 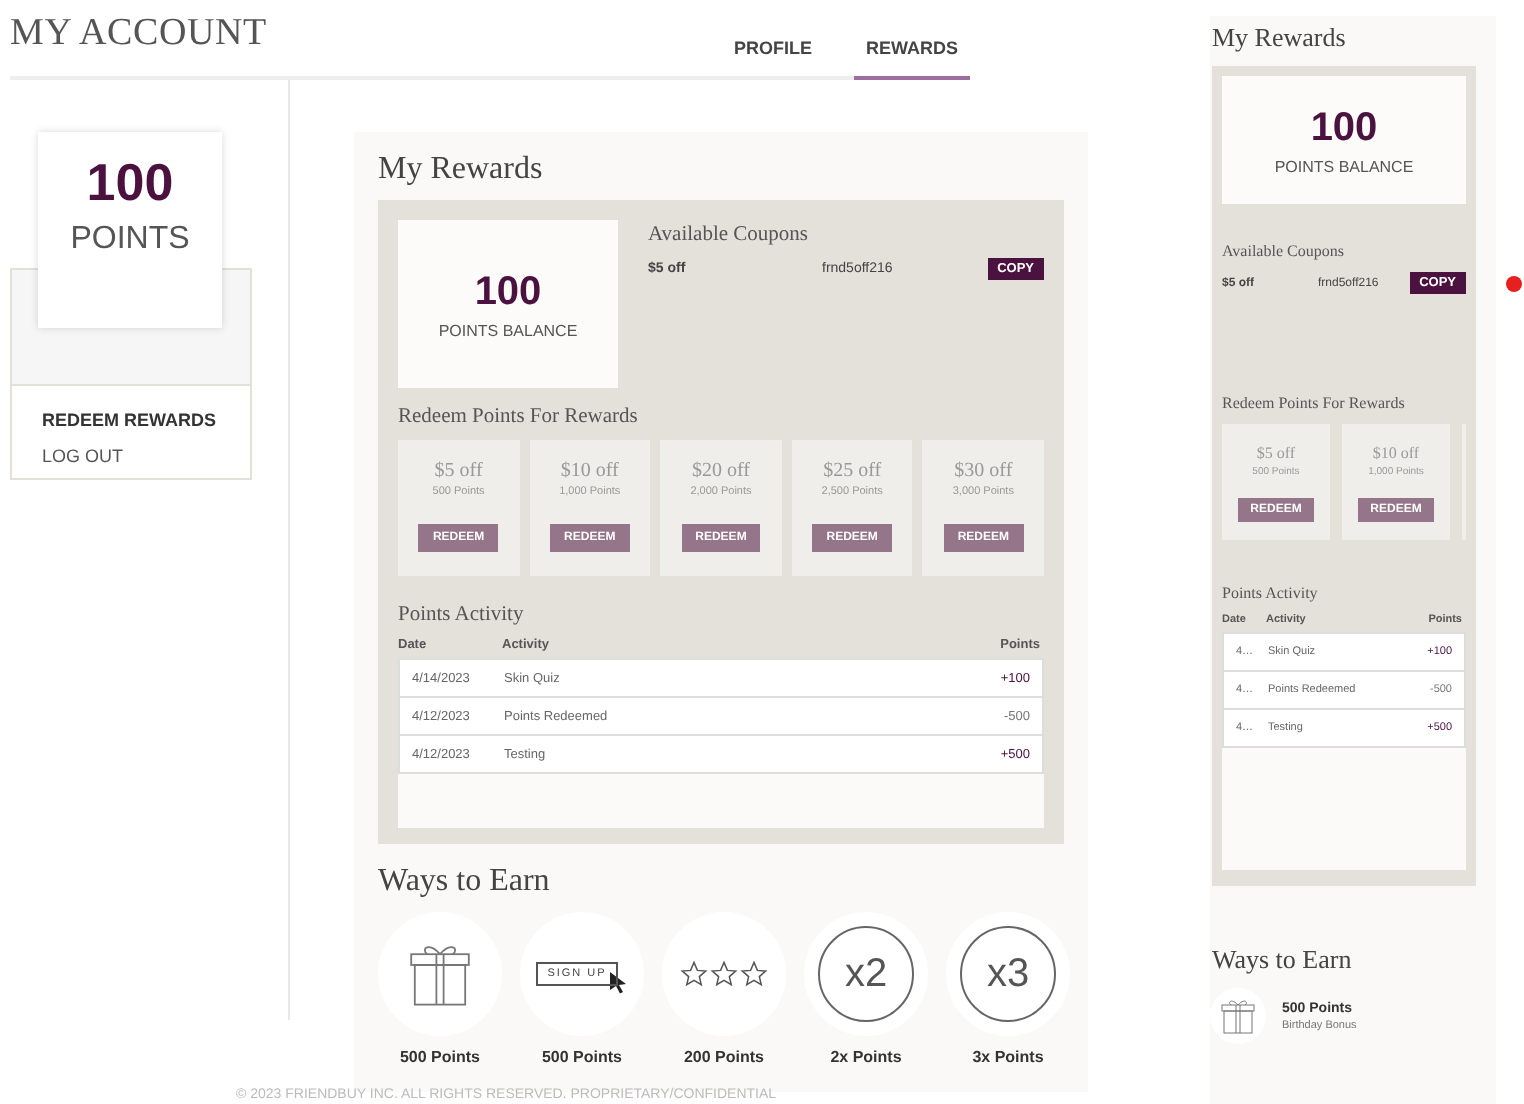 I want to click on sidebar-link: REDEEM REWARDS, so click(x=129, y=420).